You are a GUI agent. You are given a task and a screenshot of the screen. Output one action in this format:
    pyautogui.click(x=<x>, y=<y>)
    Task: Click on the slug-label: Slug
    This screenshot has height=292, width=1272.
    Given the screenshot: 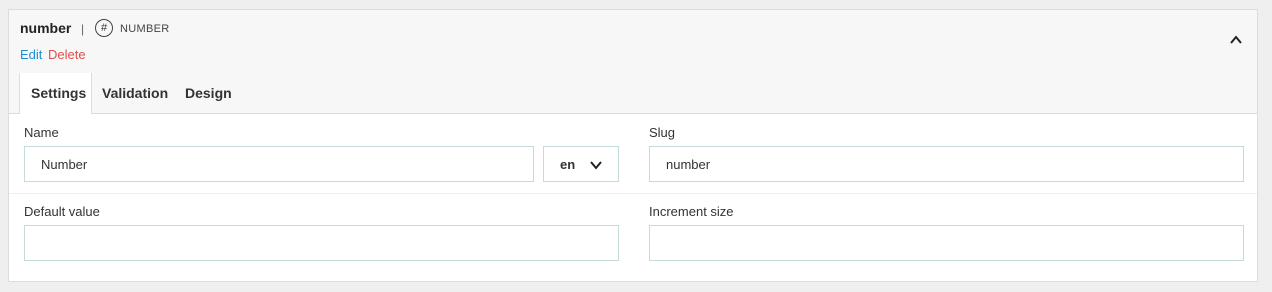 What is the action you would take?
    pyautogui.click(x=662, y=132)
    